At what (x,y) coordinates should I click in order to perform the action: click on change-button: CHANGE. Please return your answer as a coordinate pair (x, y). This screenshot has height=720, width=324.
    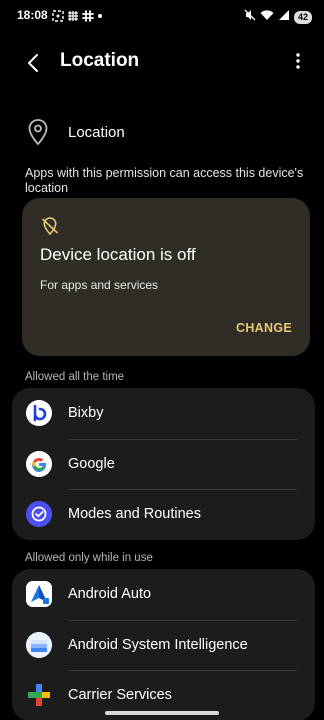
    Looking at the image, I should click on (264, 328).